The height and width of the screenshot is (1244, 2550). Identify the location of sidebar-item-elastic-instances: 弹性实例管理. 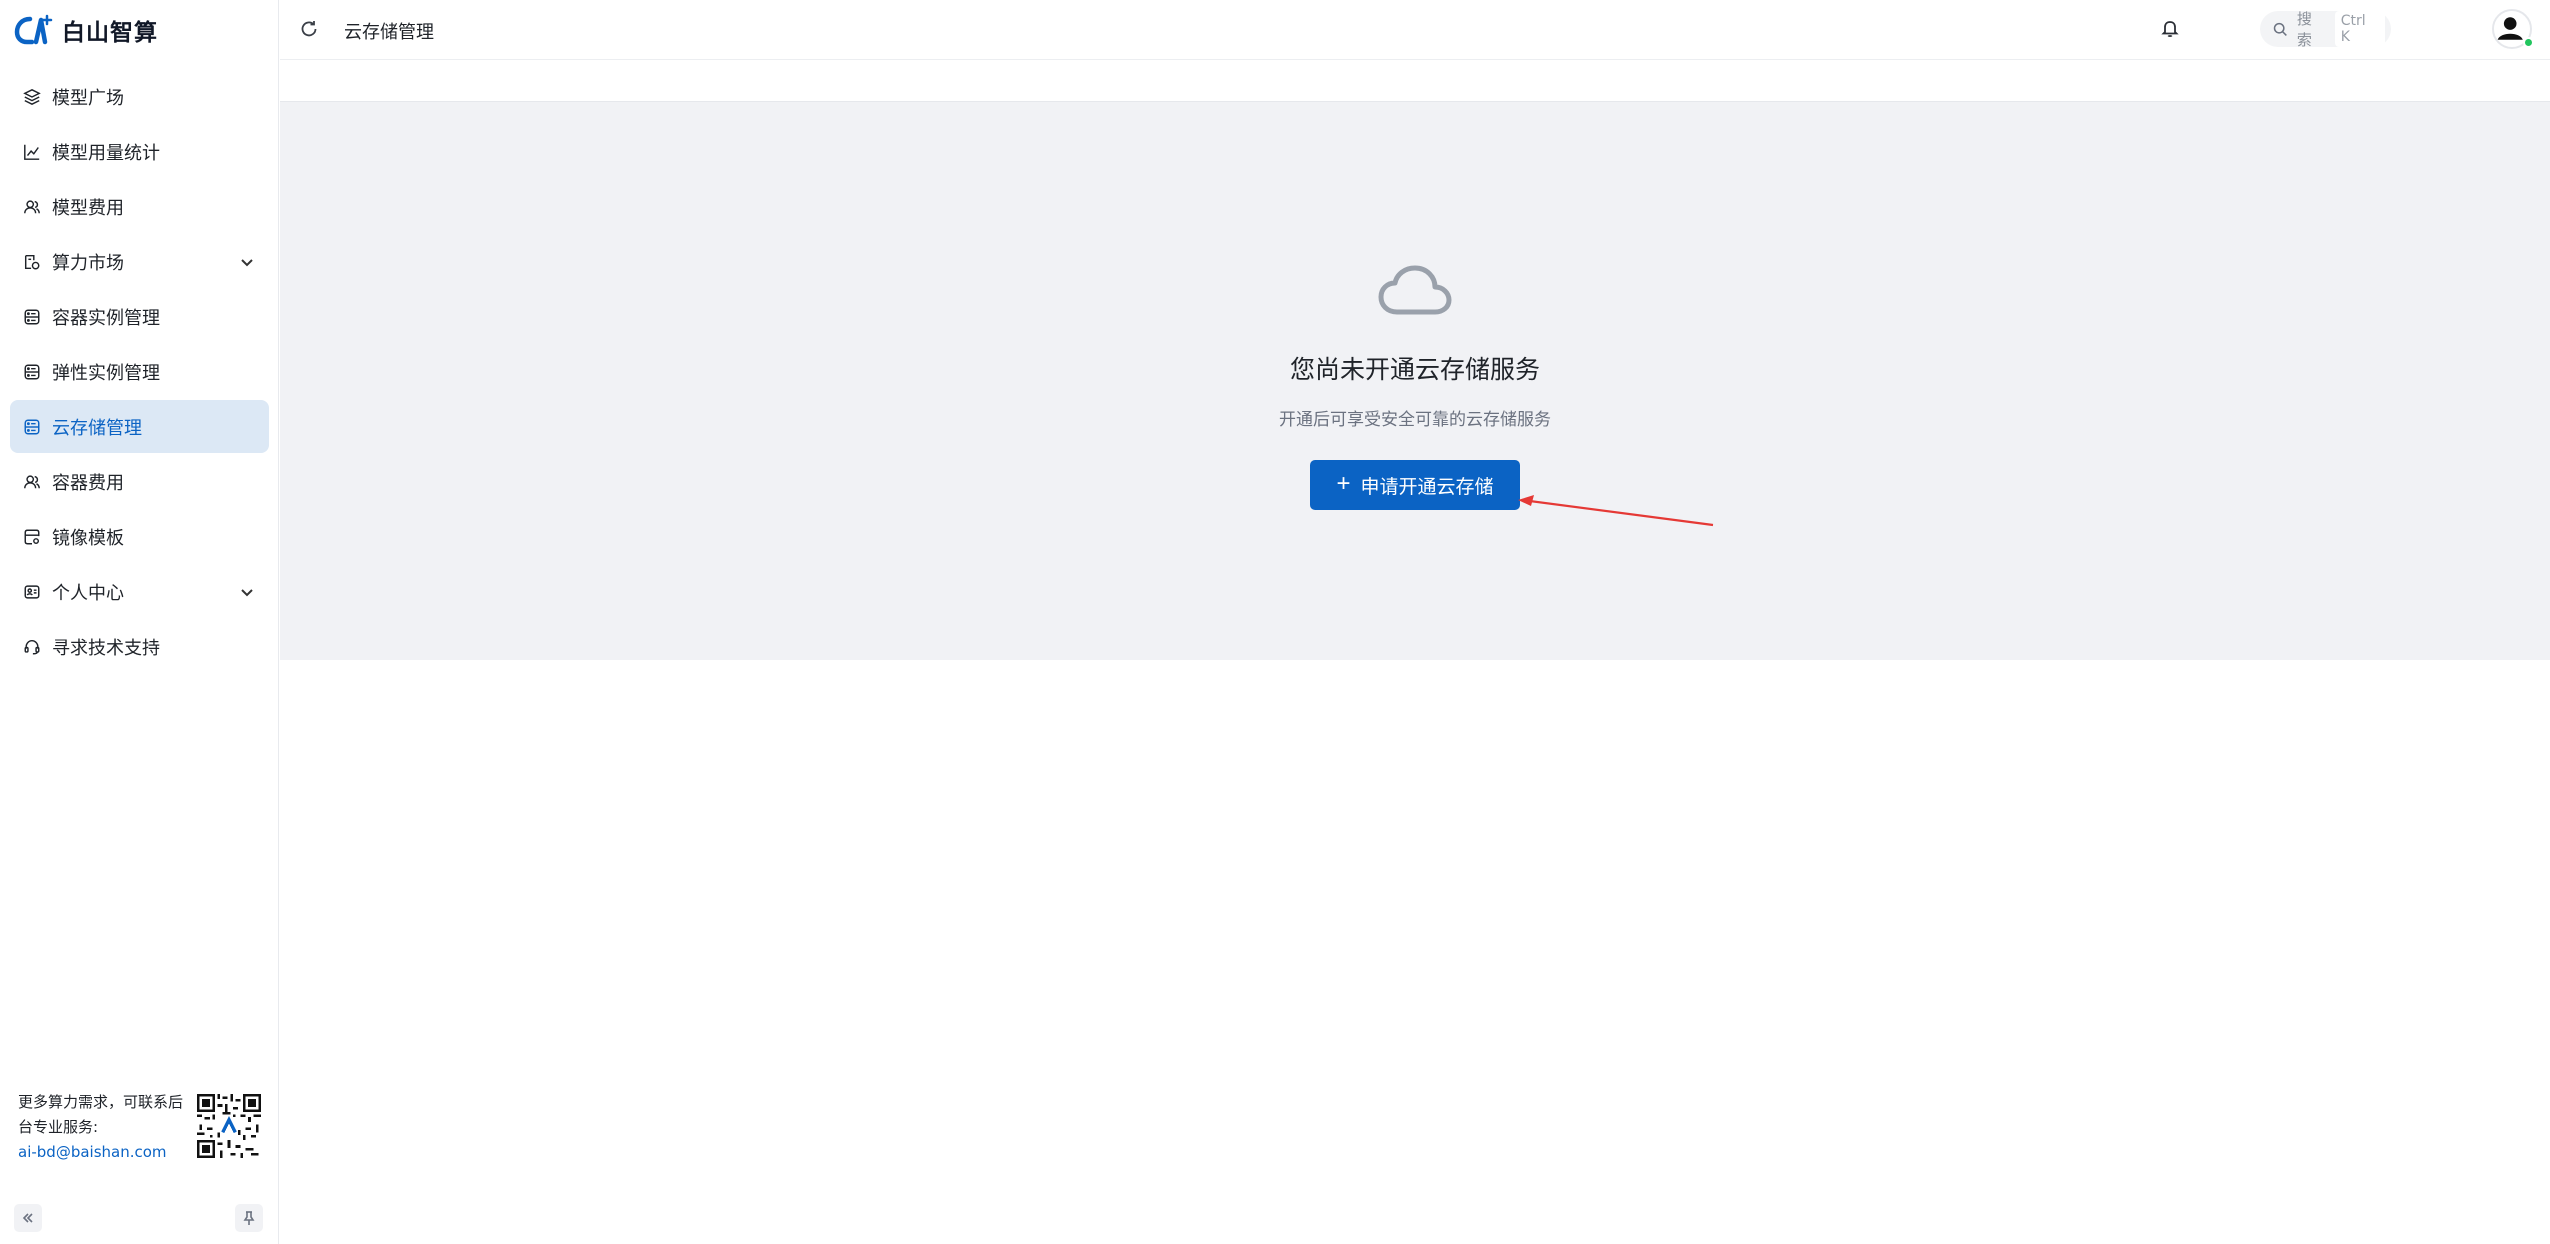
(139, 371).